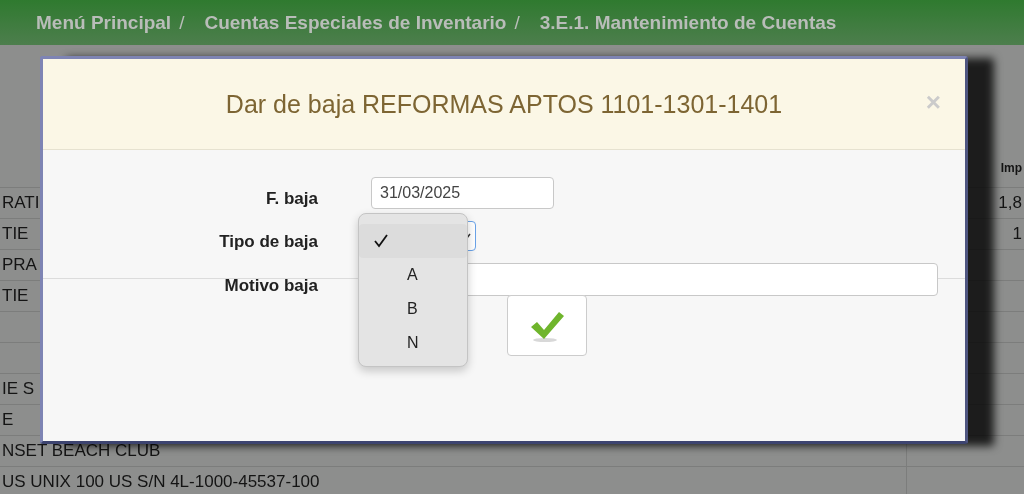  I want to click on dropdown-option: B, so click(413, 309).